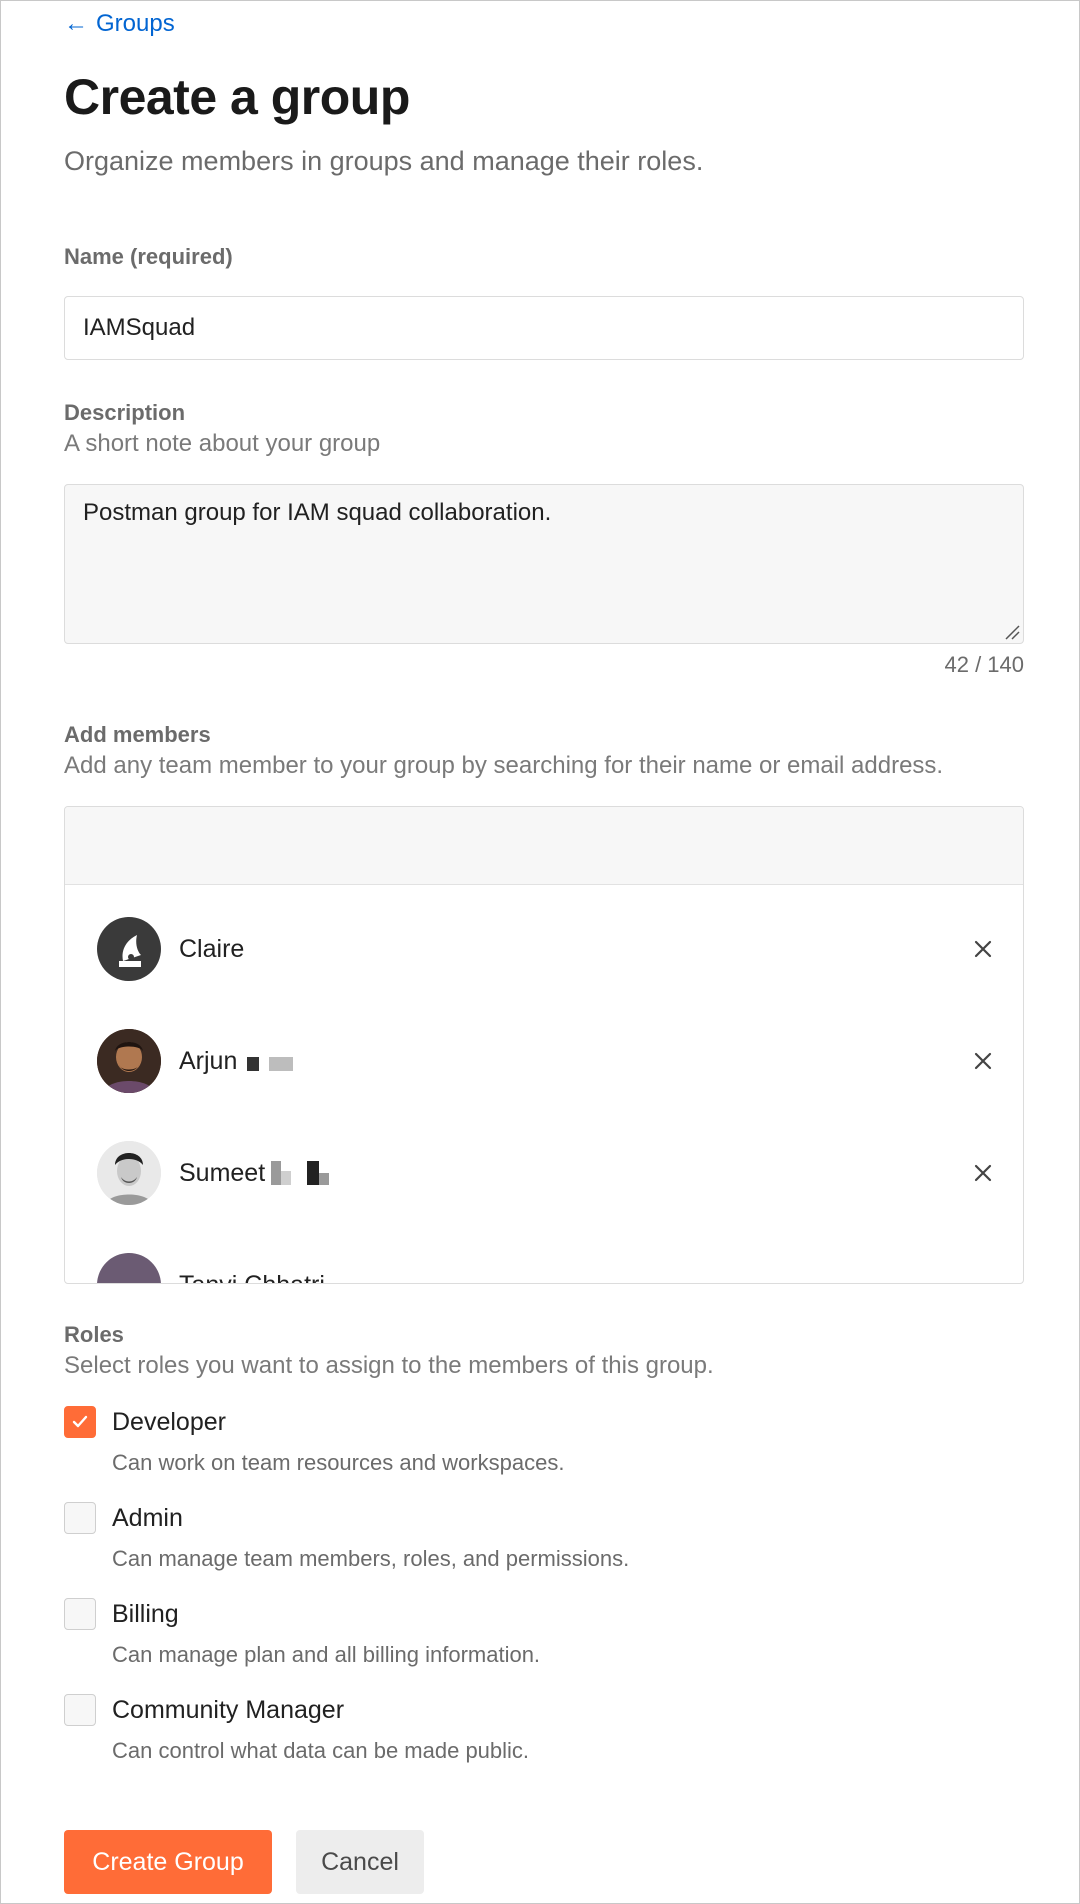 The image size is (1080, 1904). Describe the element at coordinates (1012, 632) in the screenshot. I see `resize-grip-icon` at that location.